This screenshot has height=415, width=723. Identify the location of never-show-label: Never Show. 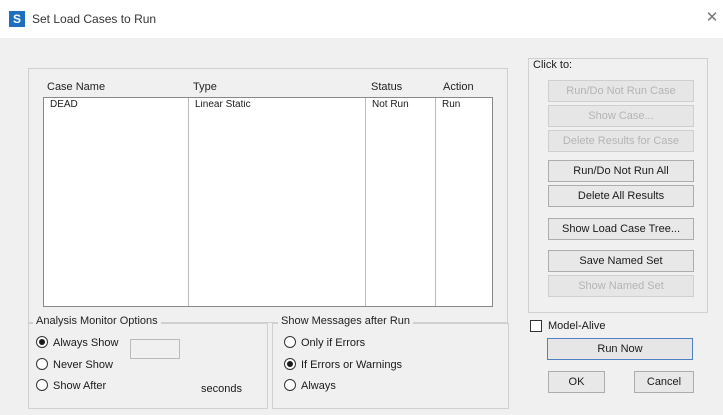
(83, 365).